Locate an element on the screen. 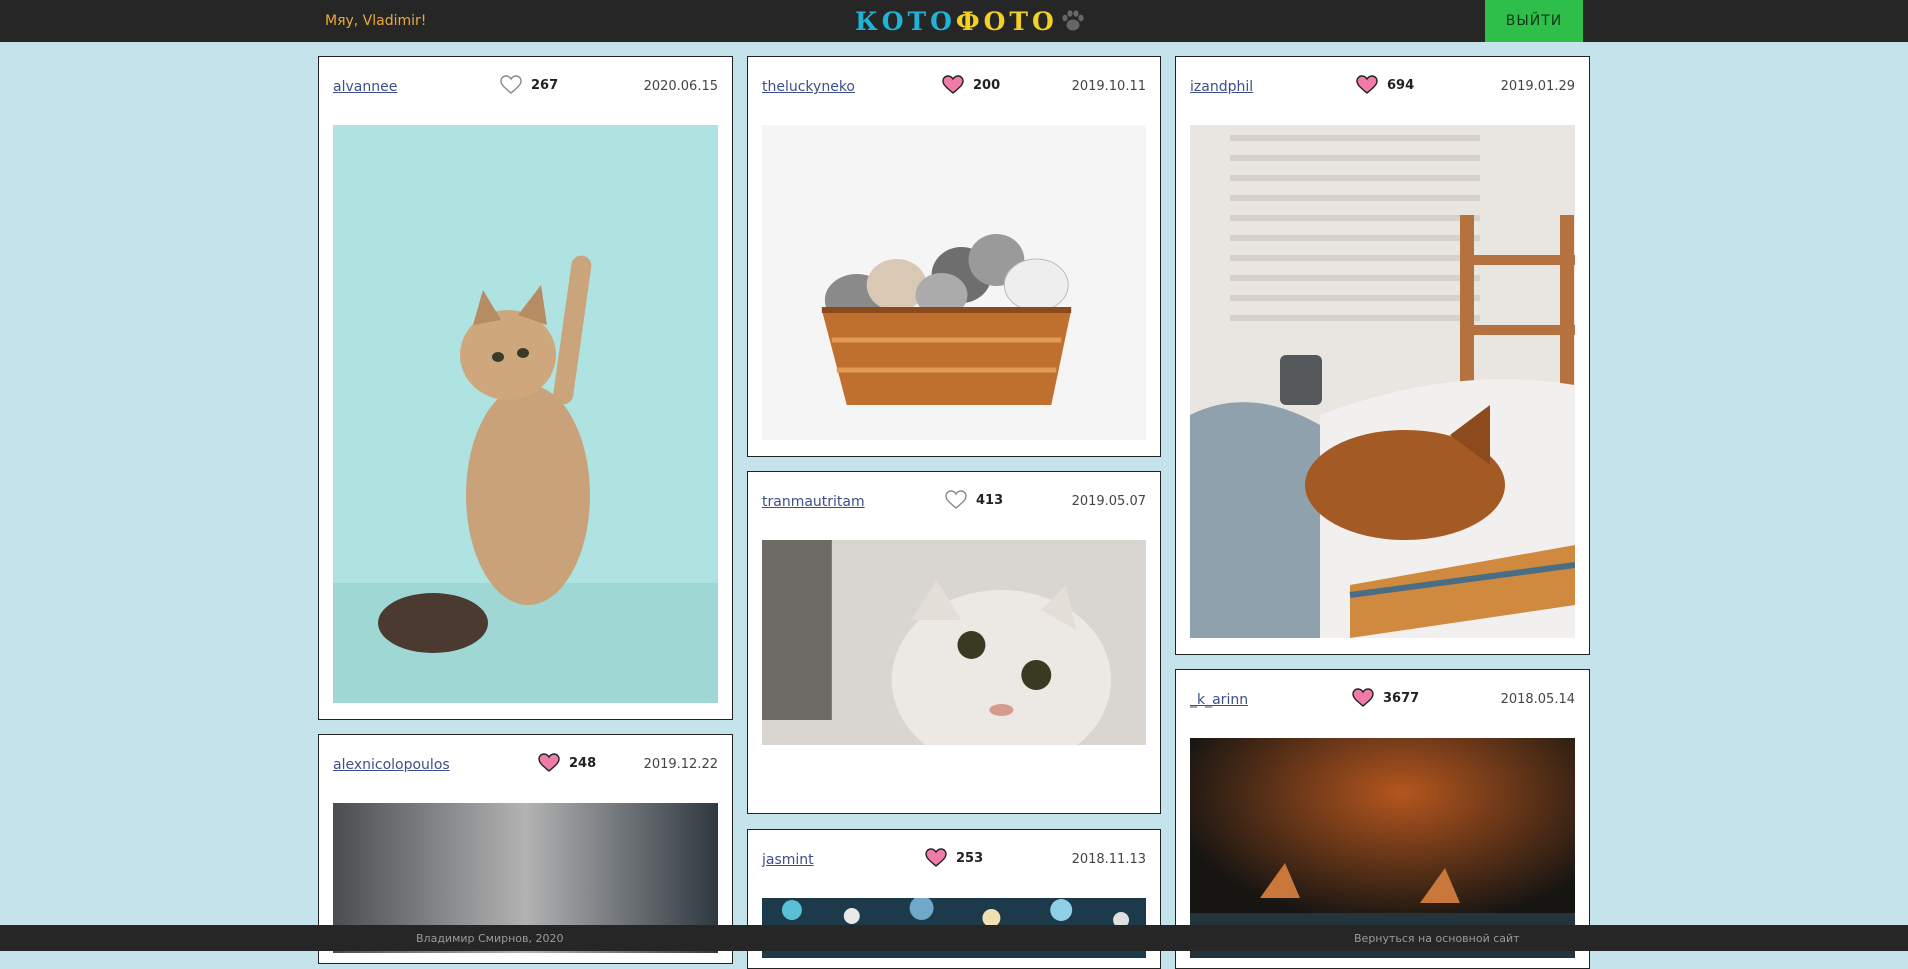 This screenshot has height=969, width=1908. like-button: 3677 is located at coordinates (1385, 698).